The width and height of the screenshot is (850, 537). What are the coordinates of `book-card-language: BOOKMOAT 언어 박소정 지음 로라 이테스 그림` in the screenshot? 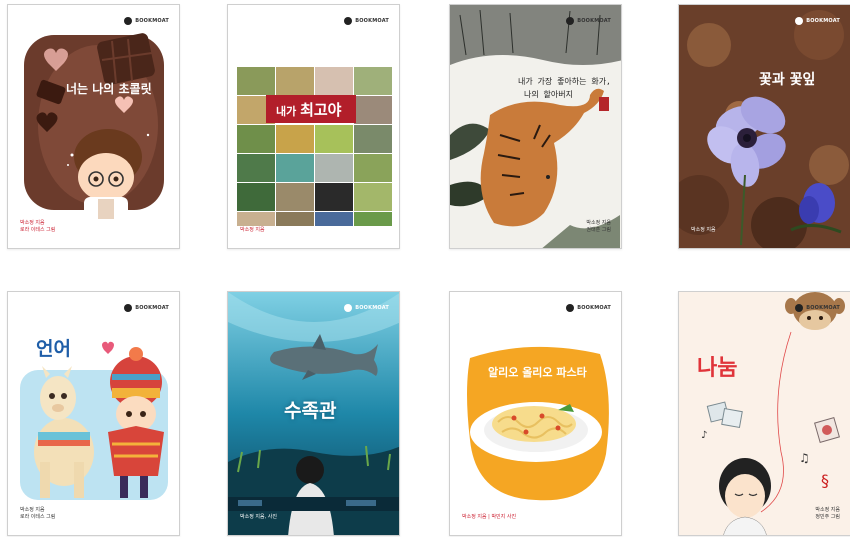 It's located at (93, 413).